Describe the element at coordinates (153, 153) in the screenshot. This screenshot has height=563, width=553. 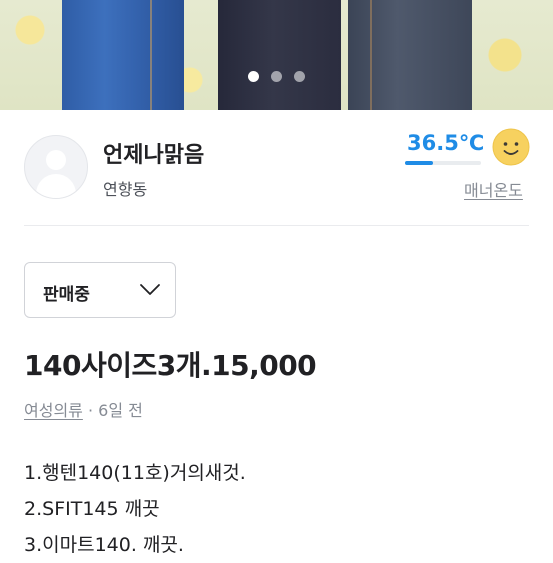
I see `seller-name: 언제나맑음` at that location.